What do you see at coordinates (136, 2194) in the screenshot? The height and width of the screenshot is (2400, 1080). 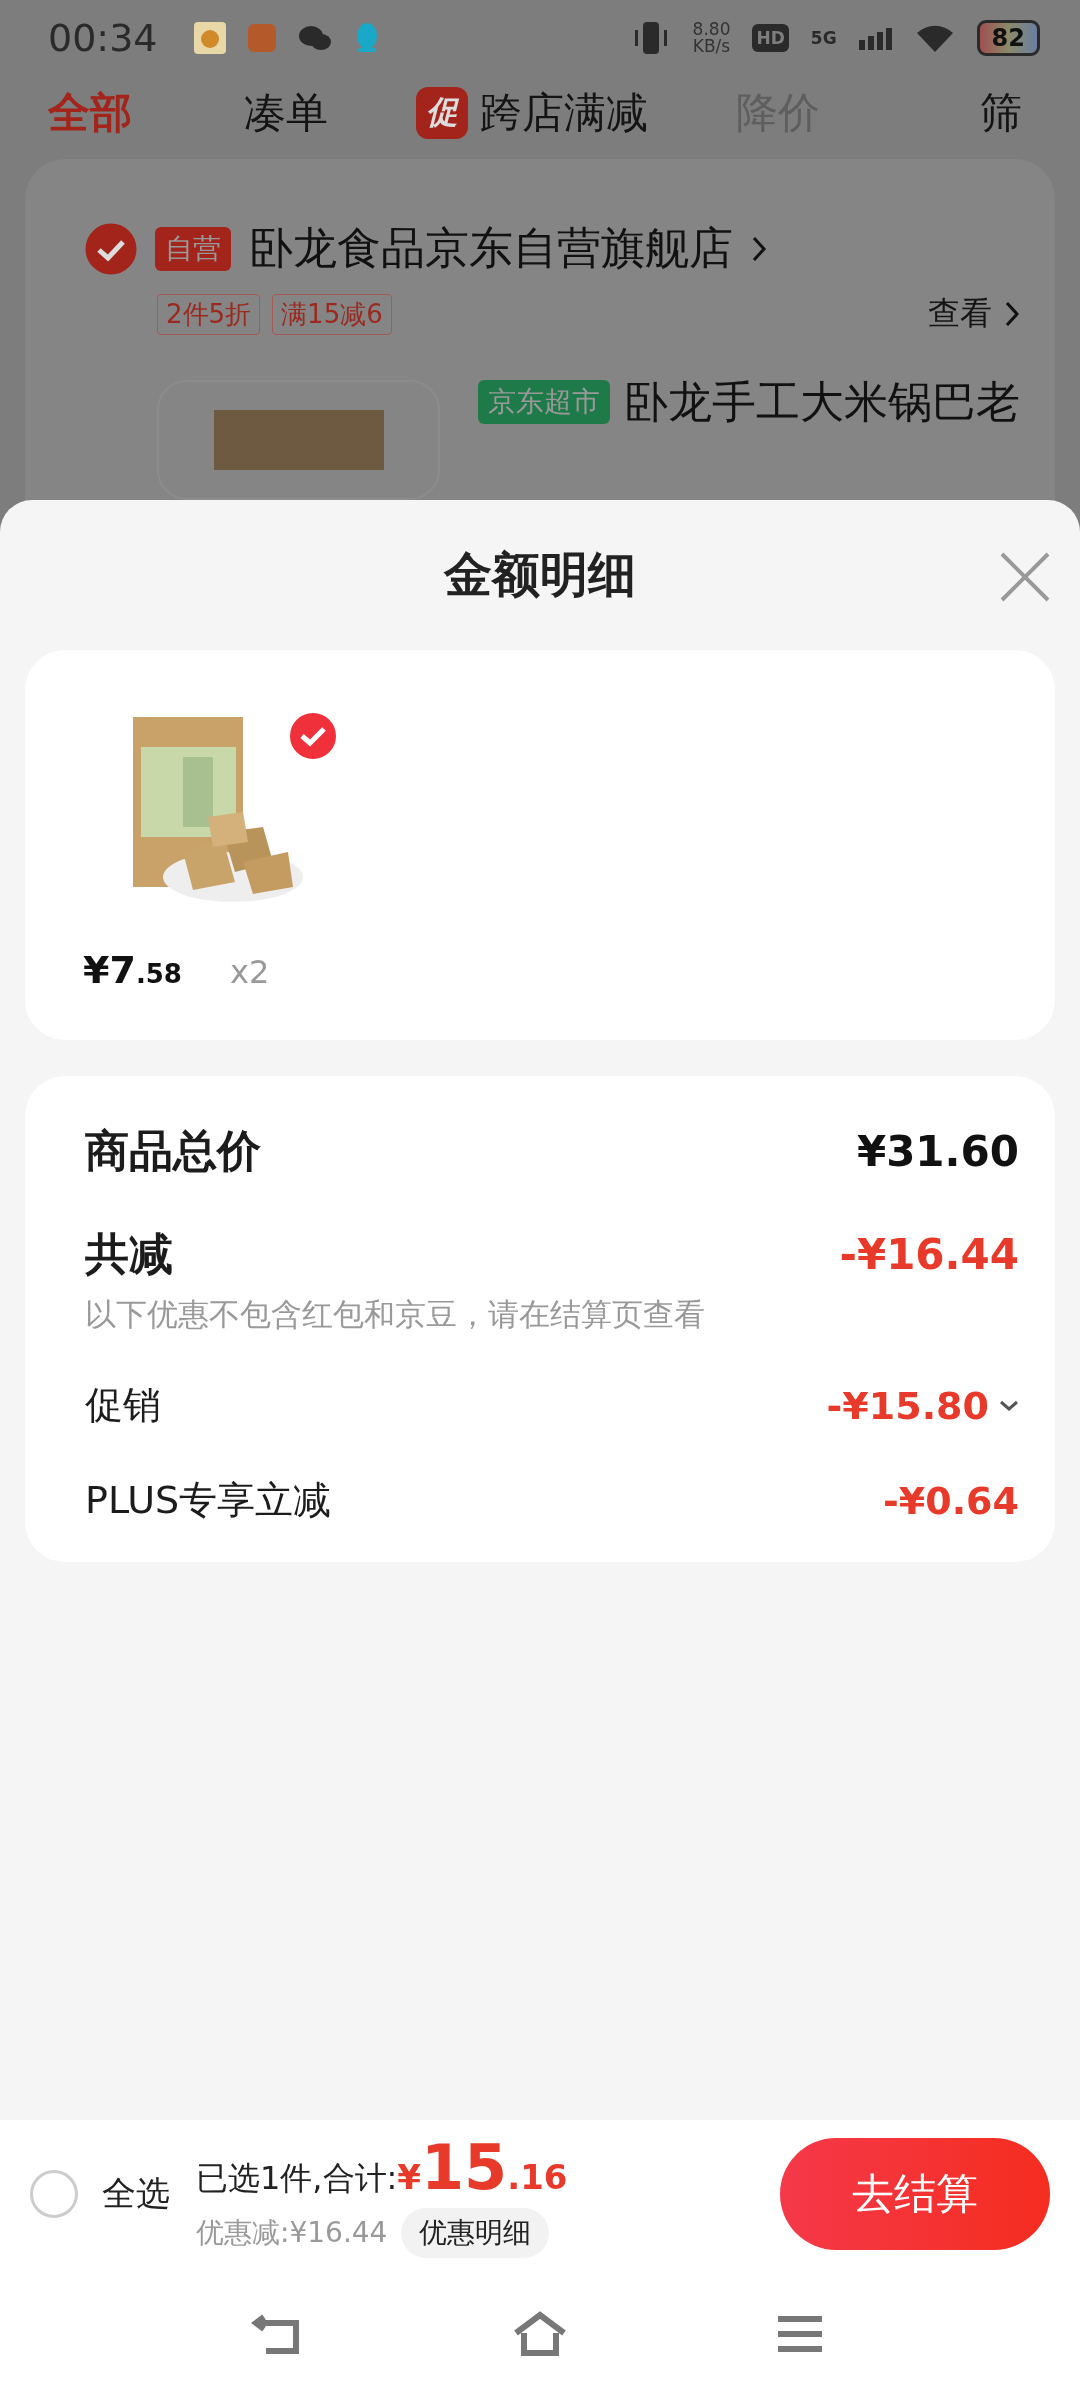 I see `select-all-label: 全选` at bounding box center [136, 2194].